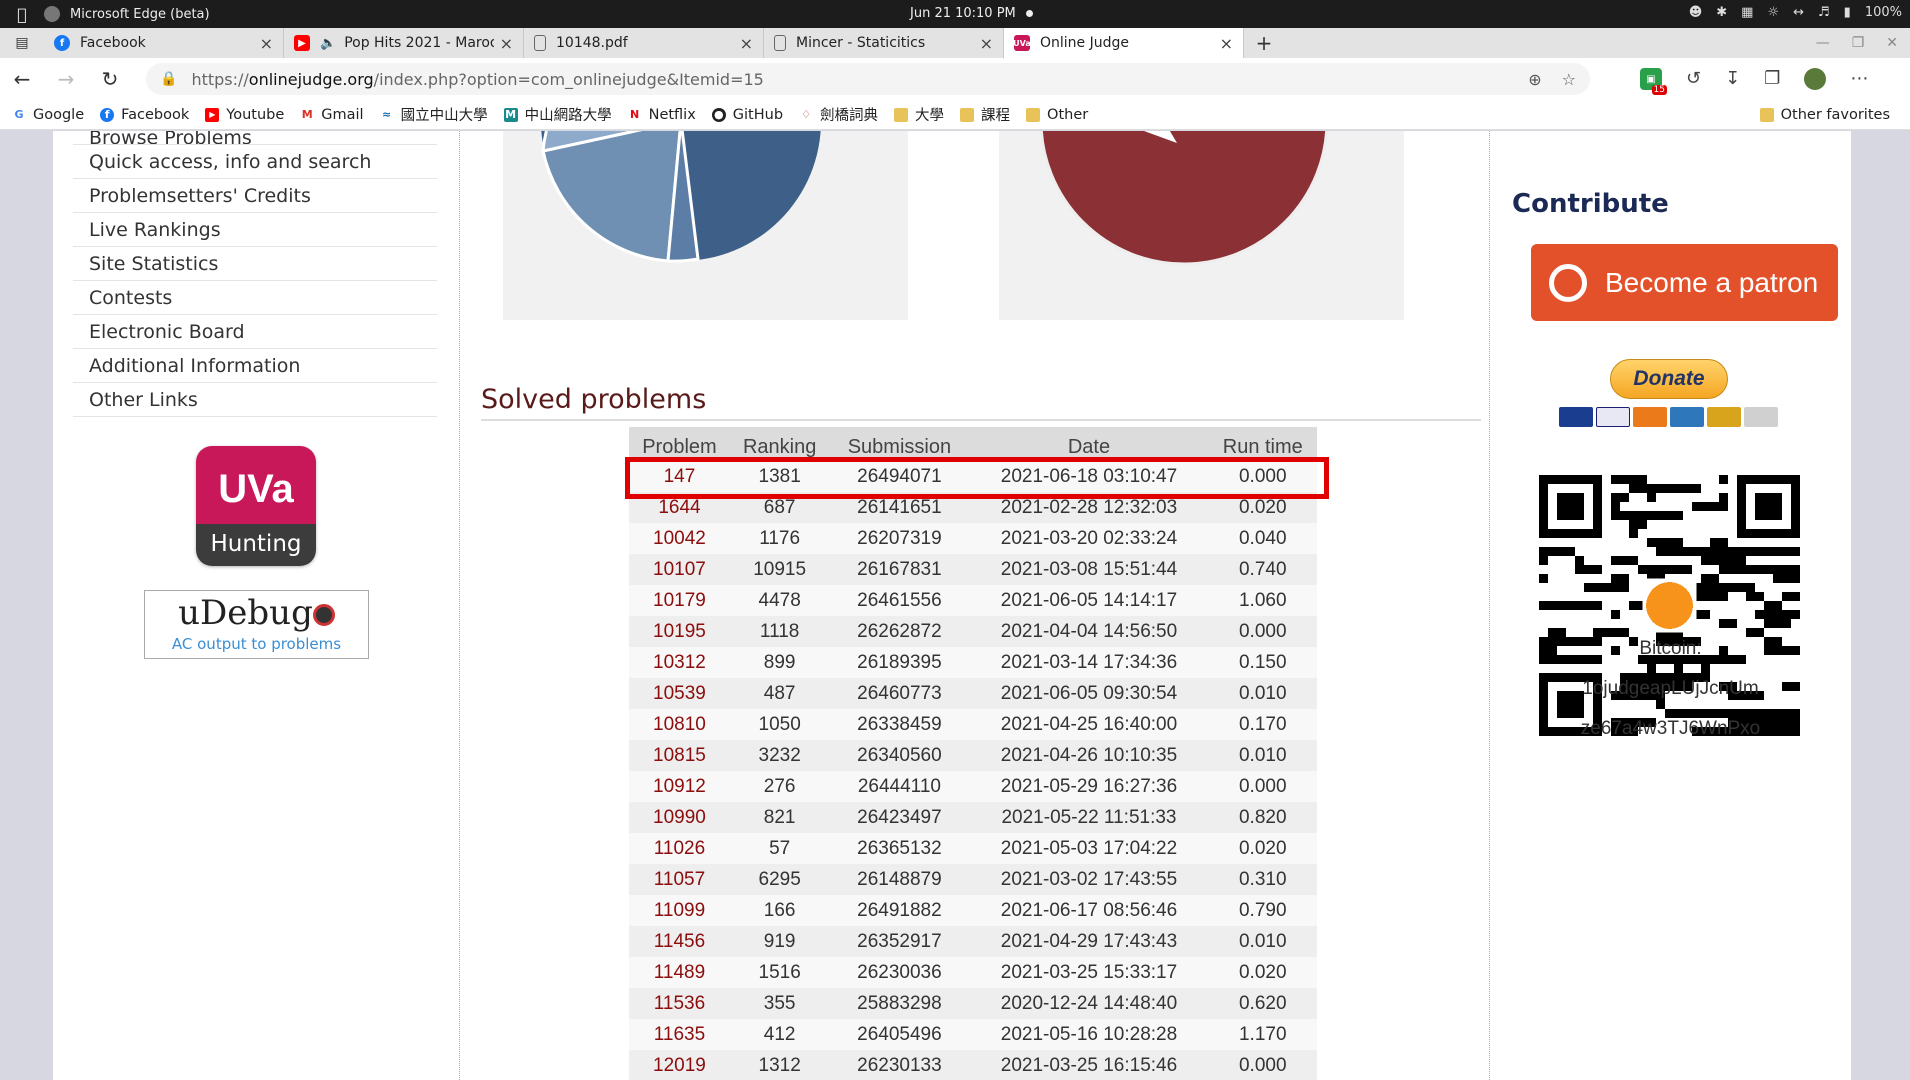 The image size is (1910, 1080). What do you see at coordinates (255, 196) in the screenshot?
I see `menu-item: Problemsetters' Credits` at bounding box center [255, 196].